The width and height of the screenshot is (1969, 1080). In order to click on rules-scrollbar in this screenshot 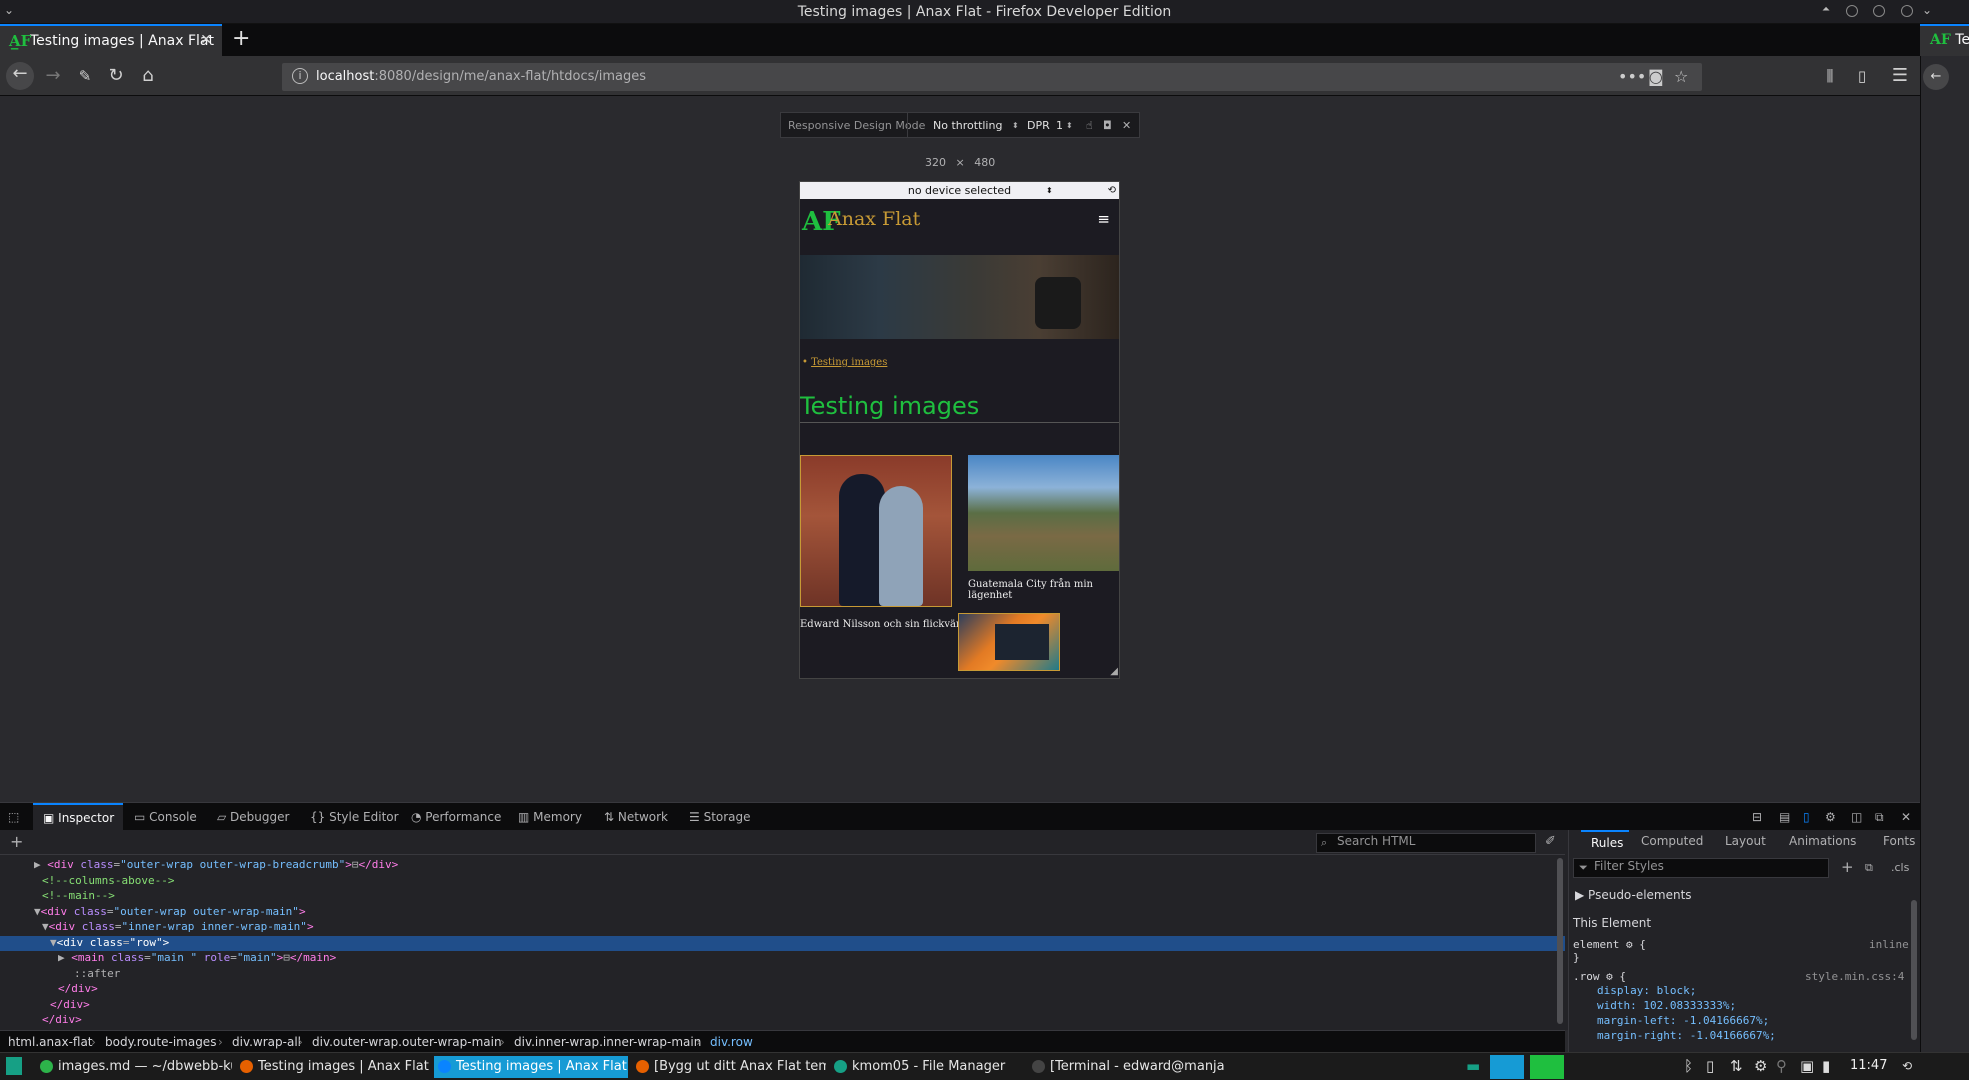, I will do `click(1914, 970)`.